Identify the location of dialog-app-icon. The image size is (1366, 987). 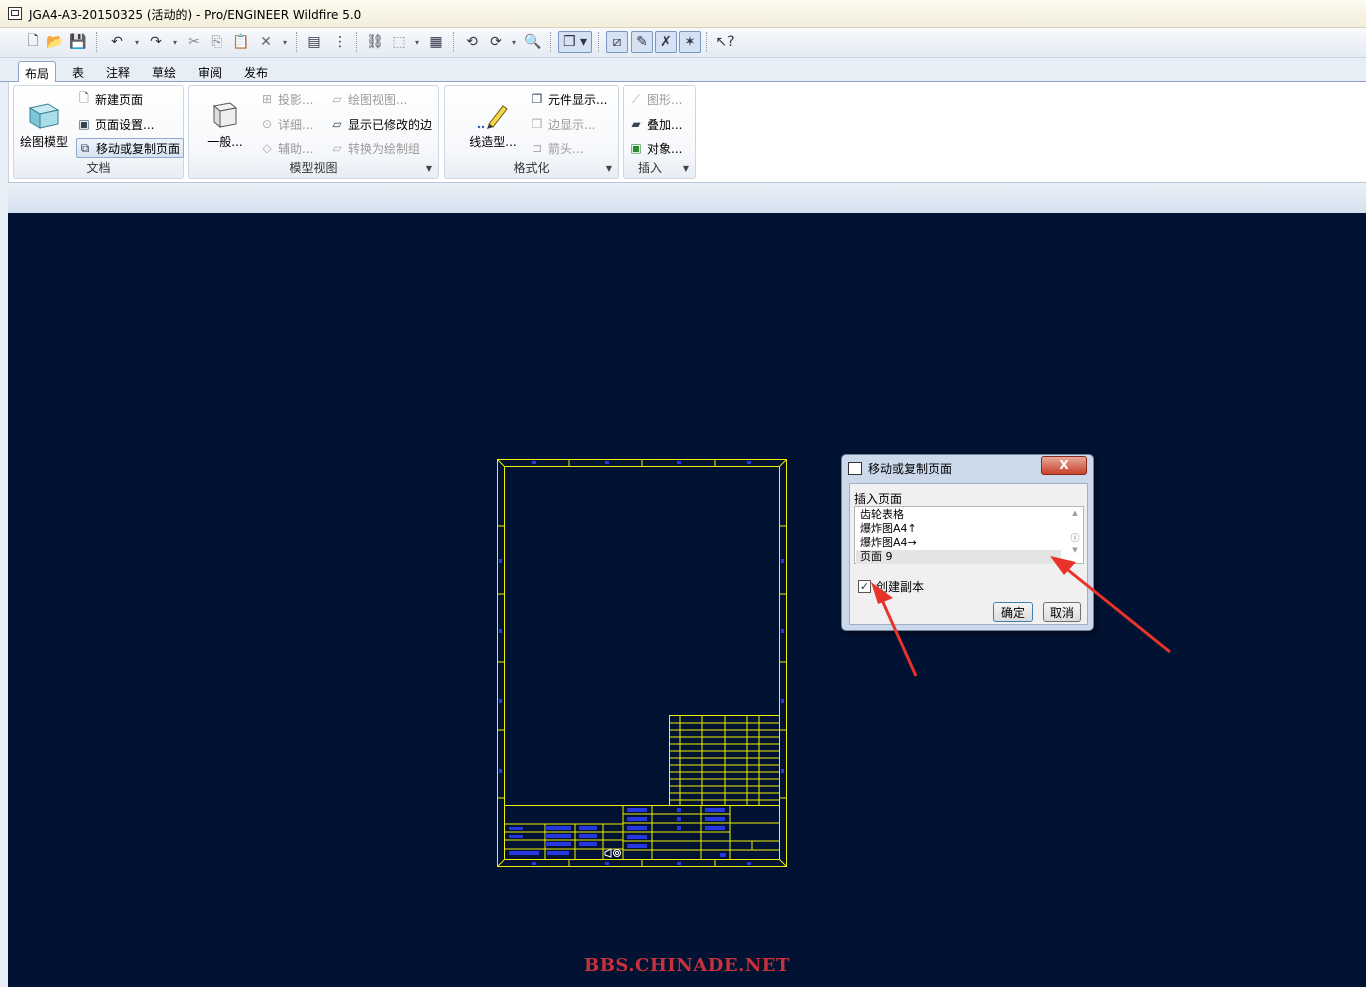
(855, 468).